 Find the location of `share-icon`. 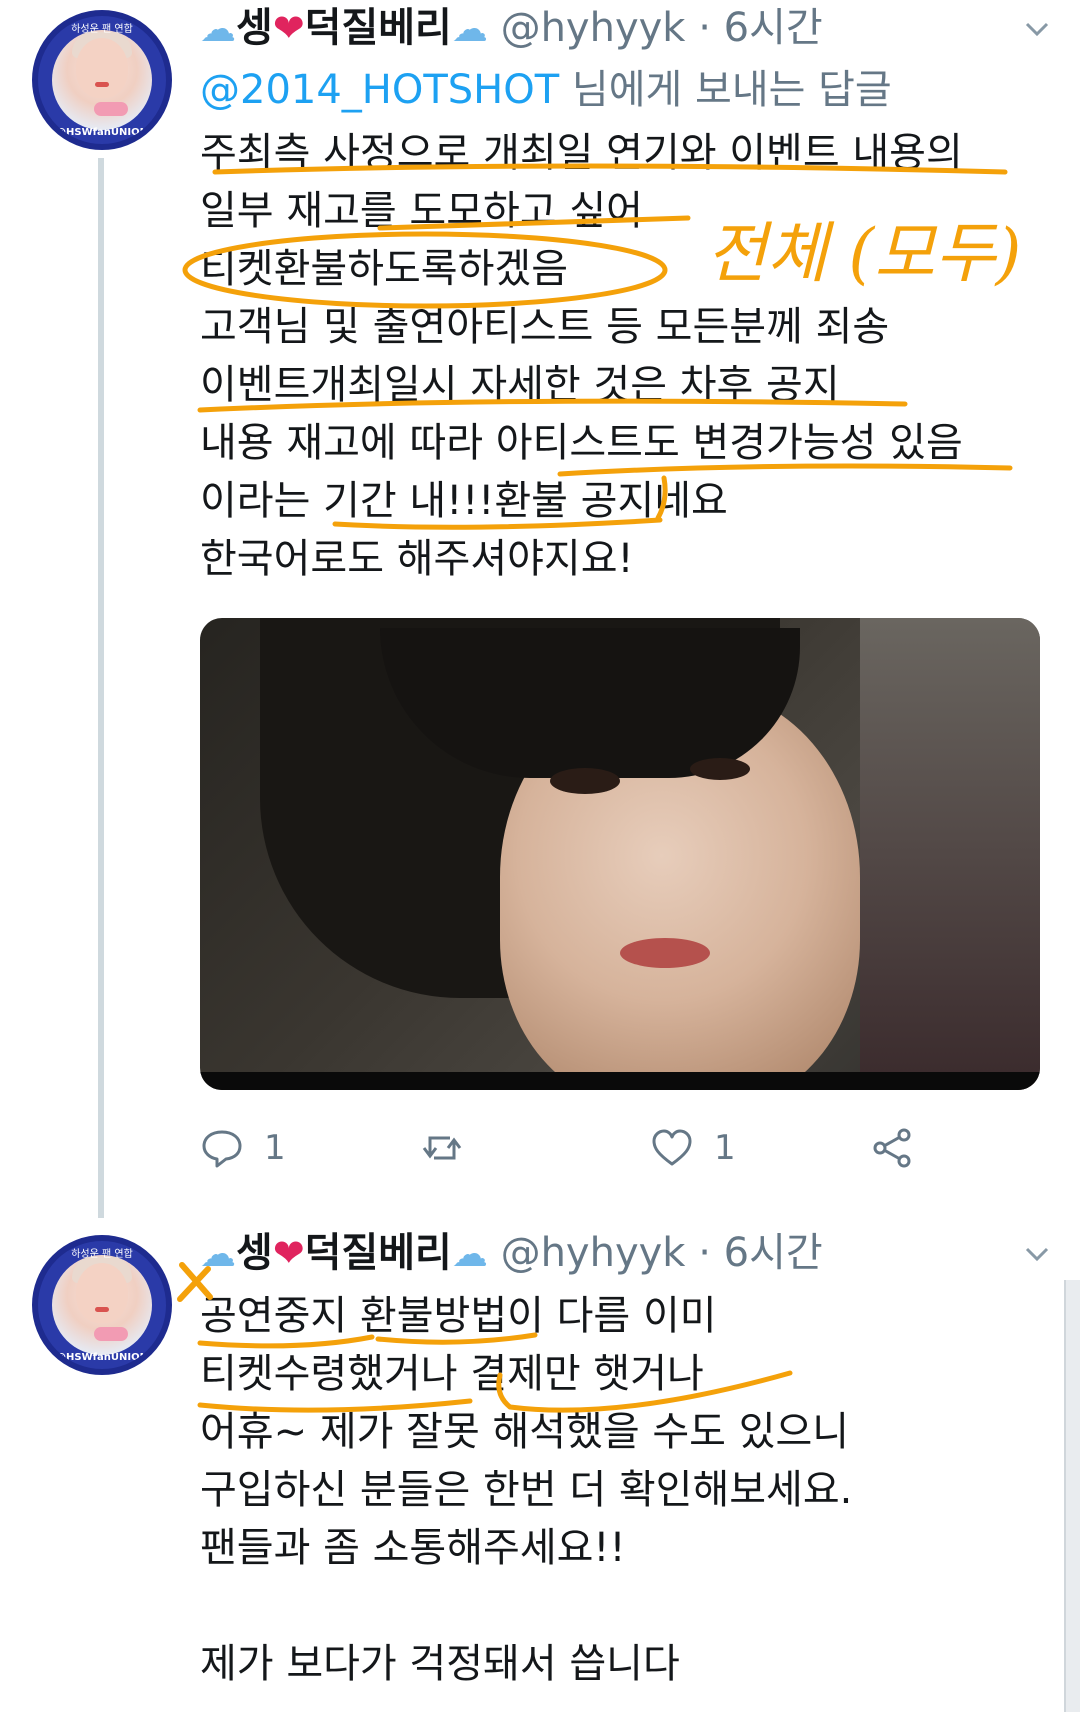

share-icon is located at coordinates (892, 1148).